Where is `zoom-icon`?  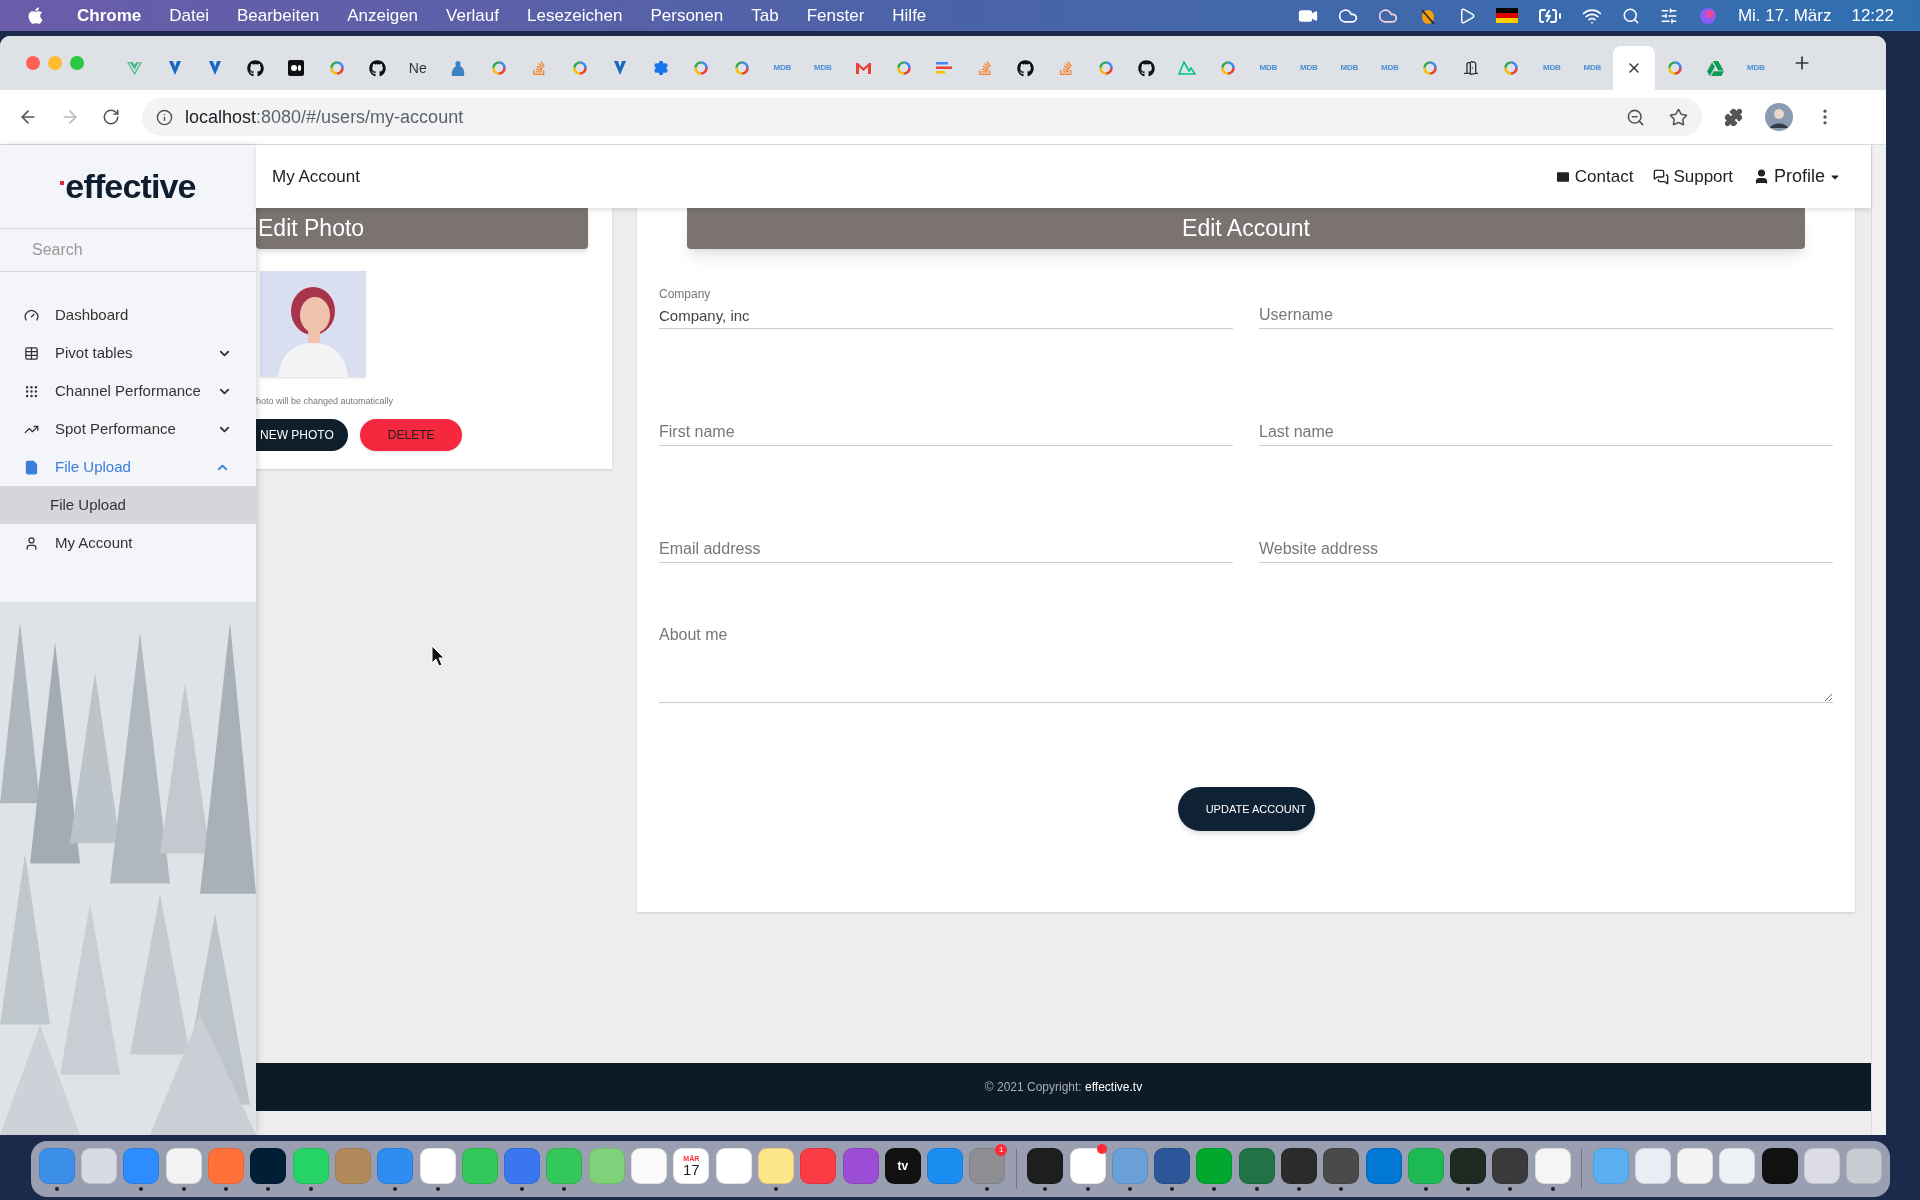 zoom-icon is located at coordinates (1635, 117).